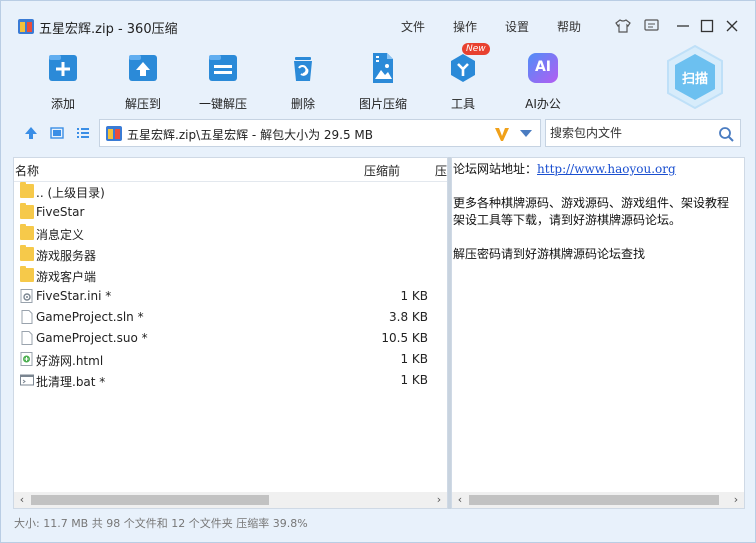  I want to click on list-horizontal-scrollbar: ‹ ›, so click(230, 500).